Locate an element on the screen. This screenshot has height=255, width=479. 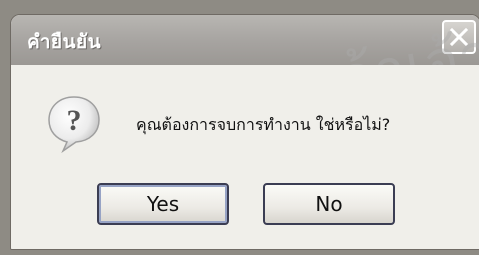
close-icon is located at coordinates (459, 37).